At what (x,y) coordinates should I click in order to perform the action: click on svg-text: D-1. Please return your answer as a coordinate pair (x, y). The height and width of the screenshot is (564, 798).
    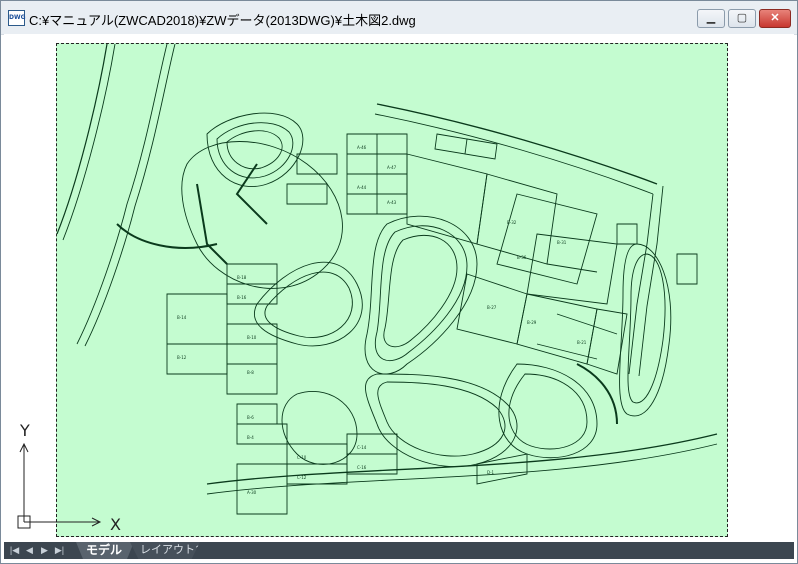
    Looking at the image, I should click on (491, 472).